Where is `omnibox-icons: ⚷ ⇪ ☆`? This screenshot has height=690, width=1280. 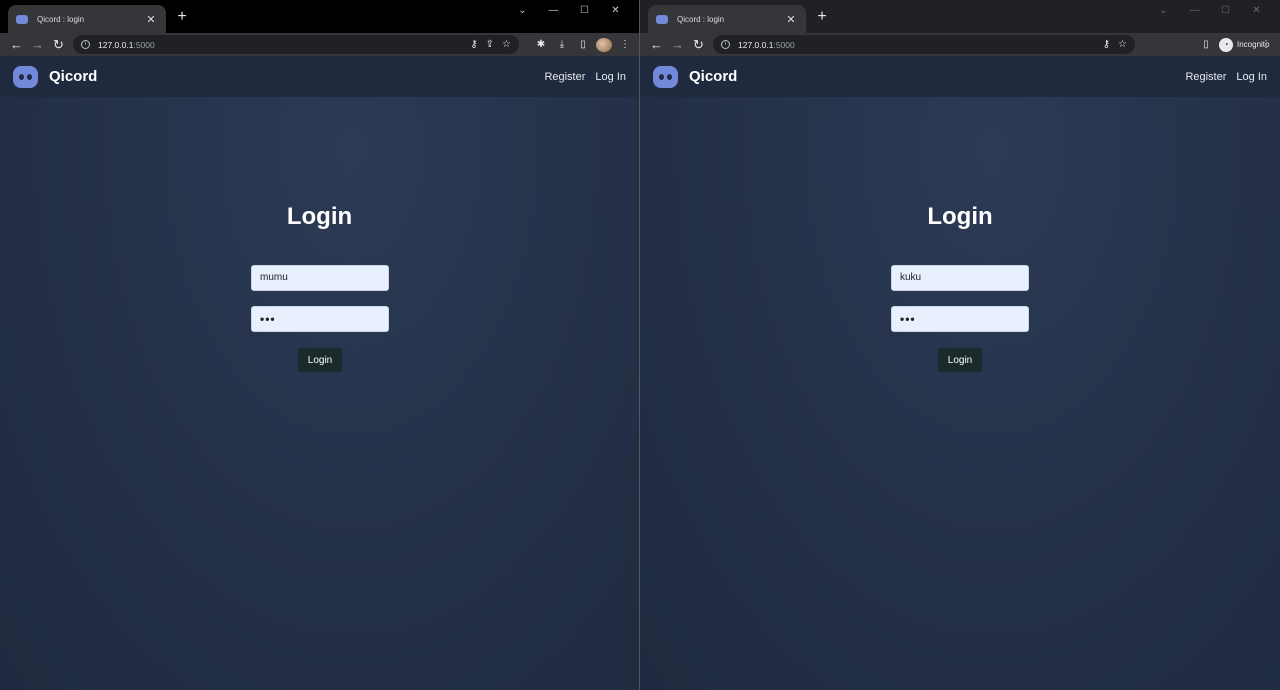
omnibox-icons: ⚷ ⇪ ☆ is located at coordinates (490, 44).